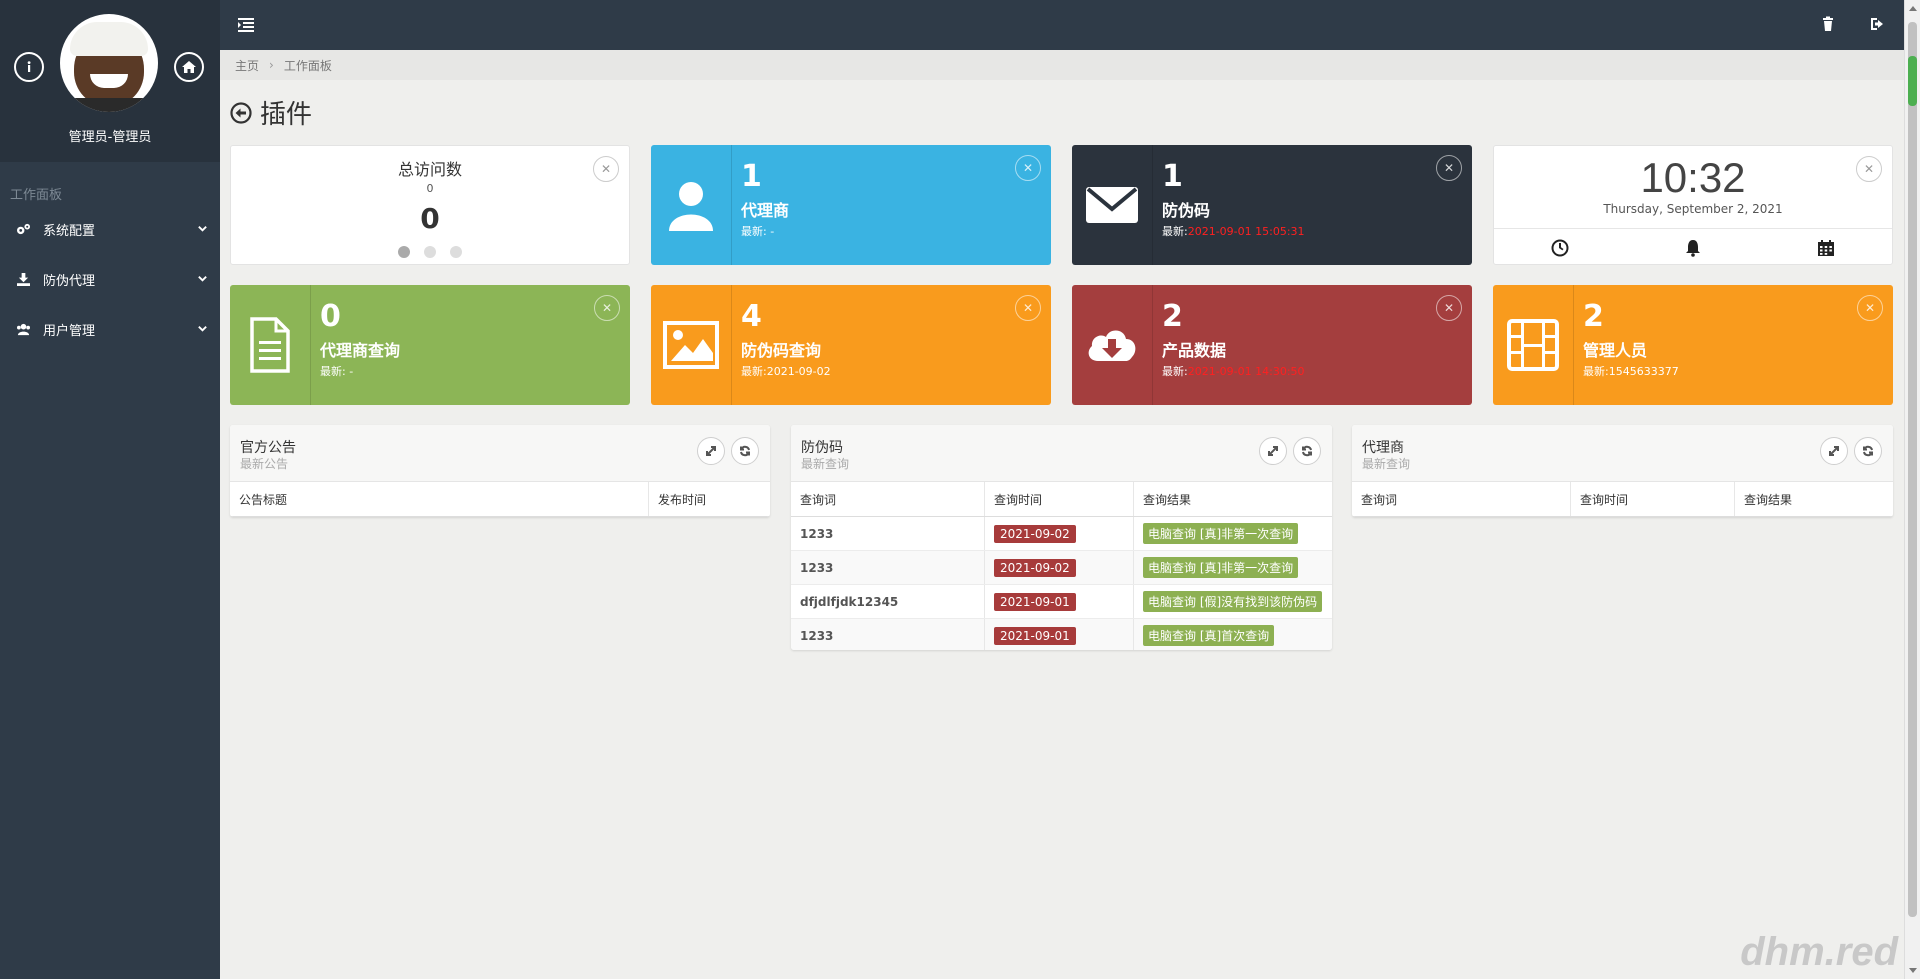 Image resolution: width=1920 pixels, height=979 pixels. Describe the element at coordinates (110, 489) in the screenshot. I see `sidebar: 管理员-管理员 工作面板 系统配置 防伪代理 用户管理` at that location.